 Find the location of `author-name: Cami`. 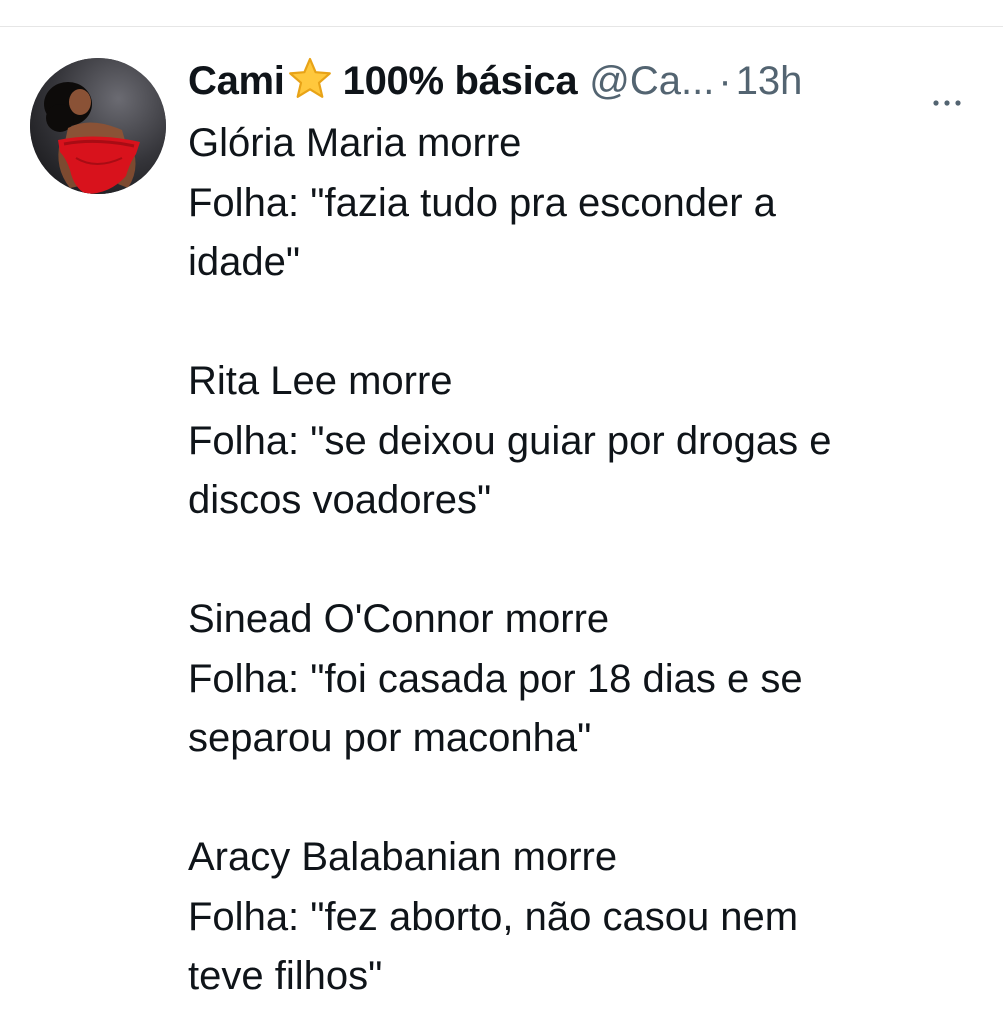

author-name: Cami is located at coordinates (236, 81).